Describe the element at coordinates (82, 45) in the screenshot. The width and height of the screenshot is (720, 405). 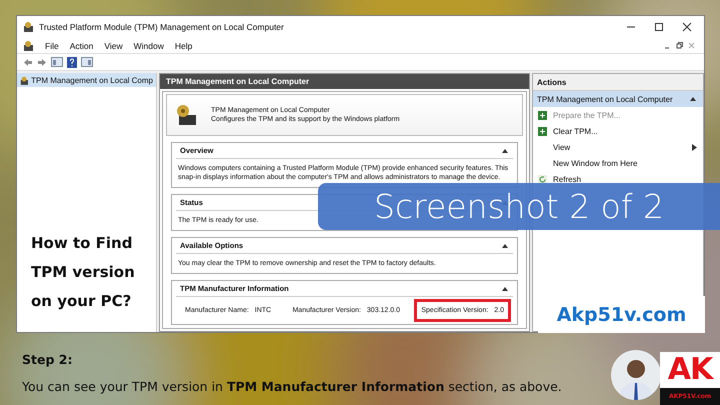
I see `menu-item: Action` at that location.